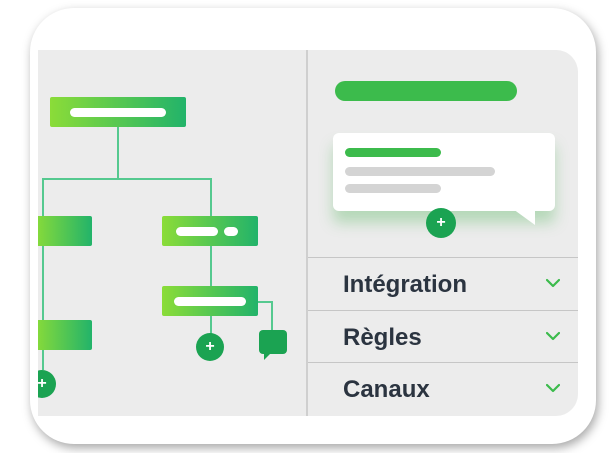 Image resolution: width=611 pixels, height=453 pixels. Describe the element at coordinates (405, 284) in the screenshot. I see `accordion-label: Intégration` at that location.